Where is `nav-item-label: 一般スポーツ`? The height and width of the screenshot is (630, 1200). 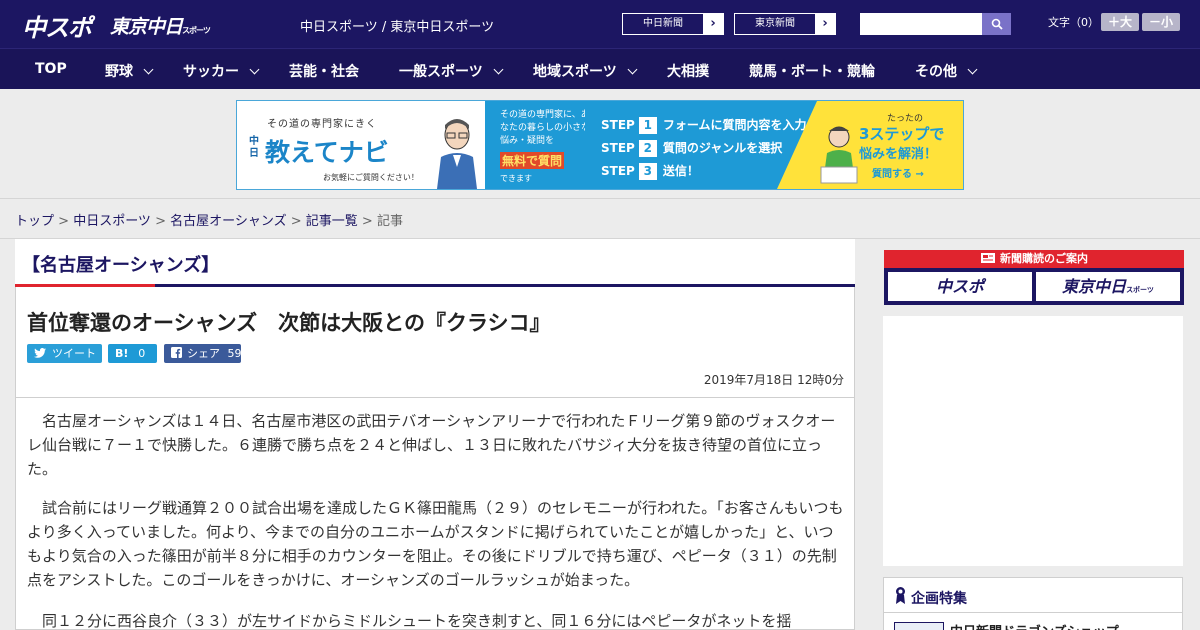 nav-item-label: 一般スポーツ is located at coordinates (441, 72).